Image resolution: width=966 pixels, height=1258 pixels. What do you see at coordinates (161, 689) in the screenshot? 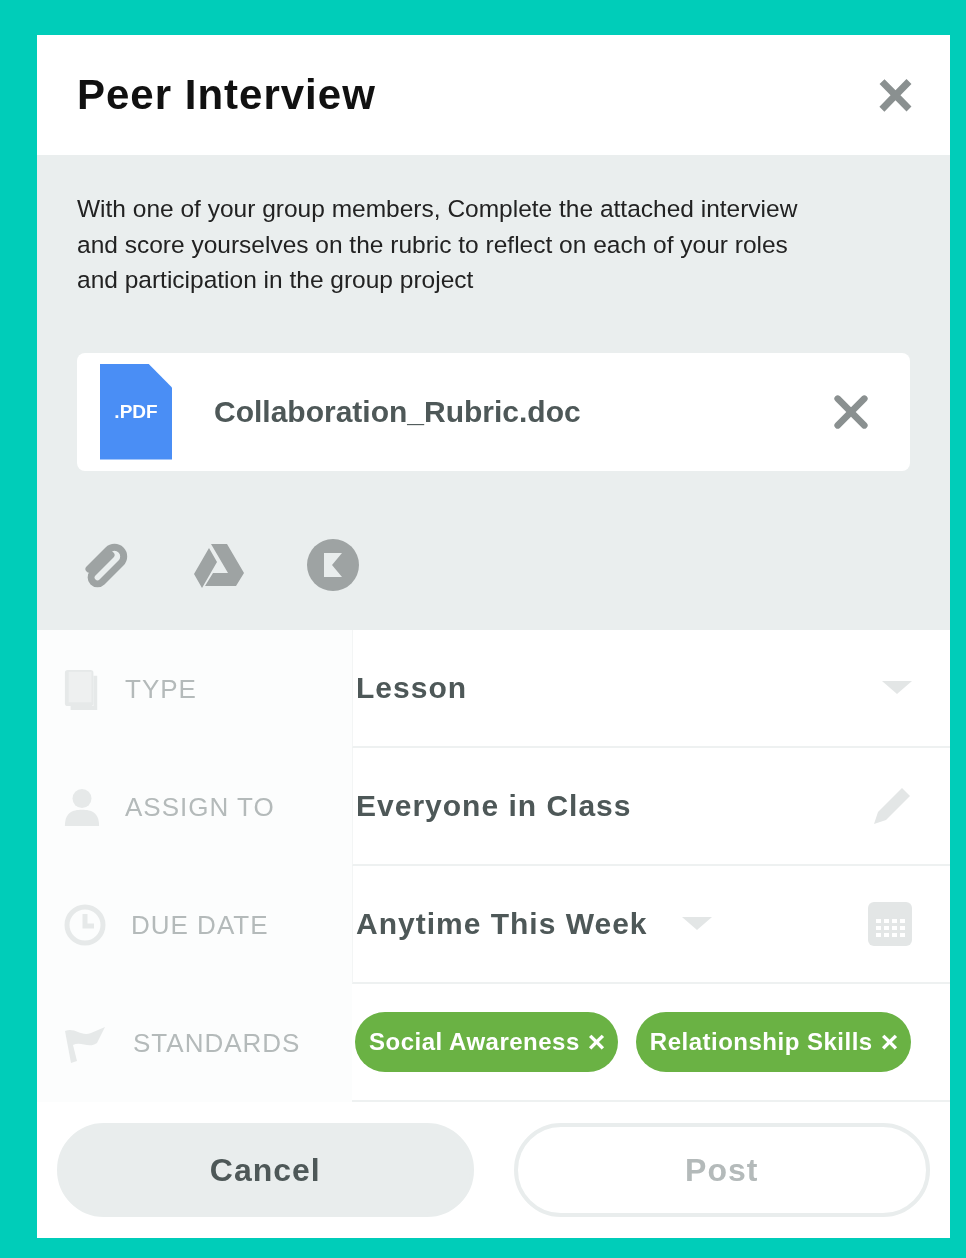
I see `field-label: TYPE` at bounding box center [161, 689].